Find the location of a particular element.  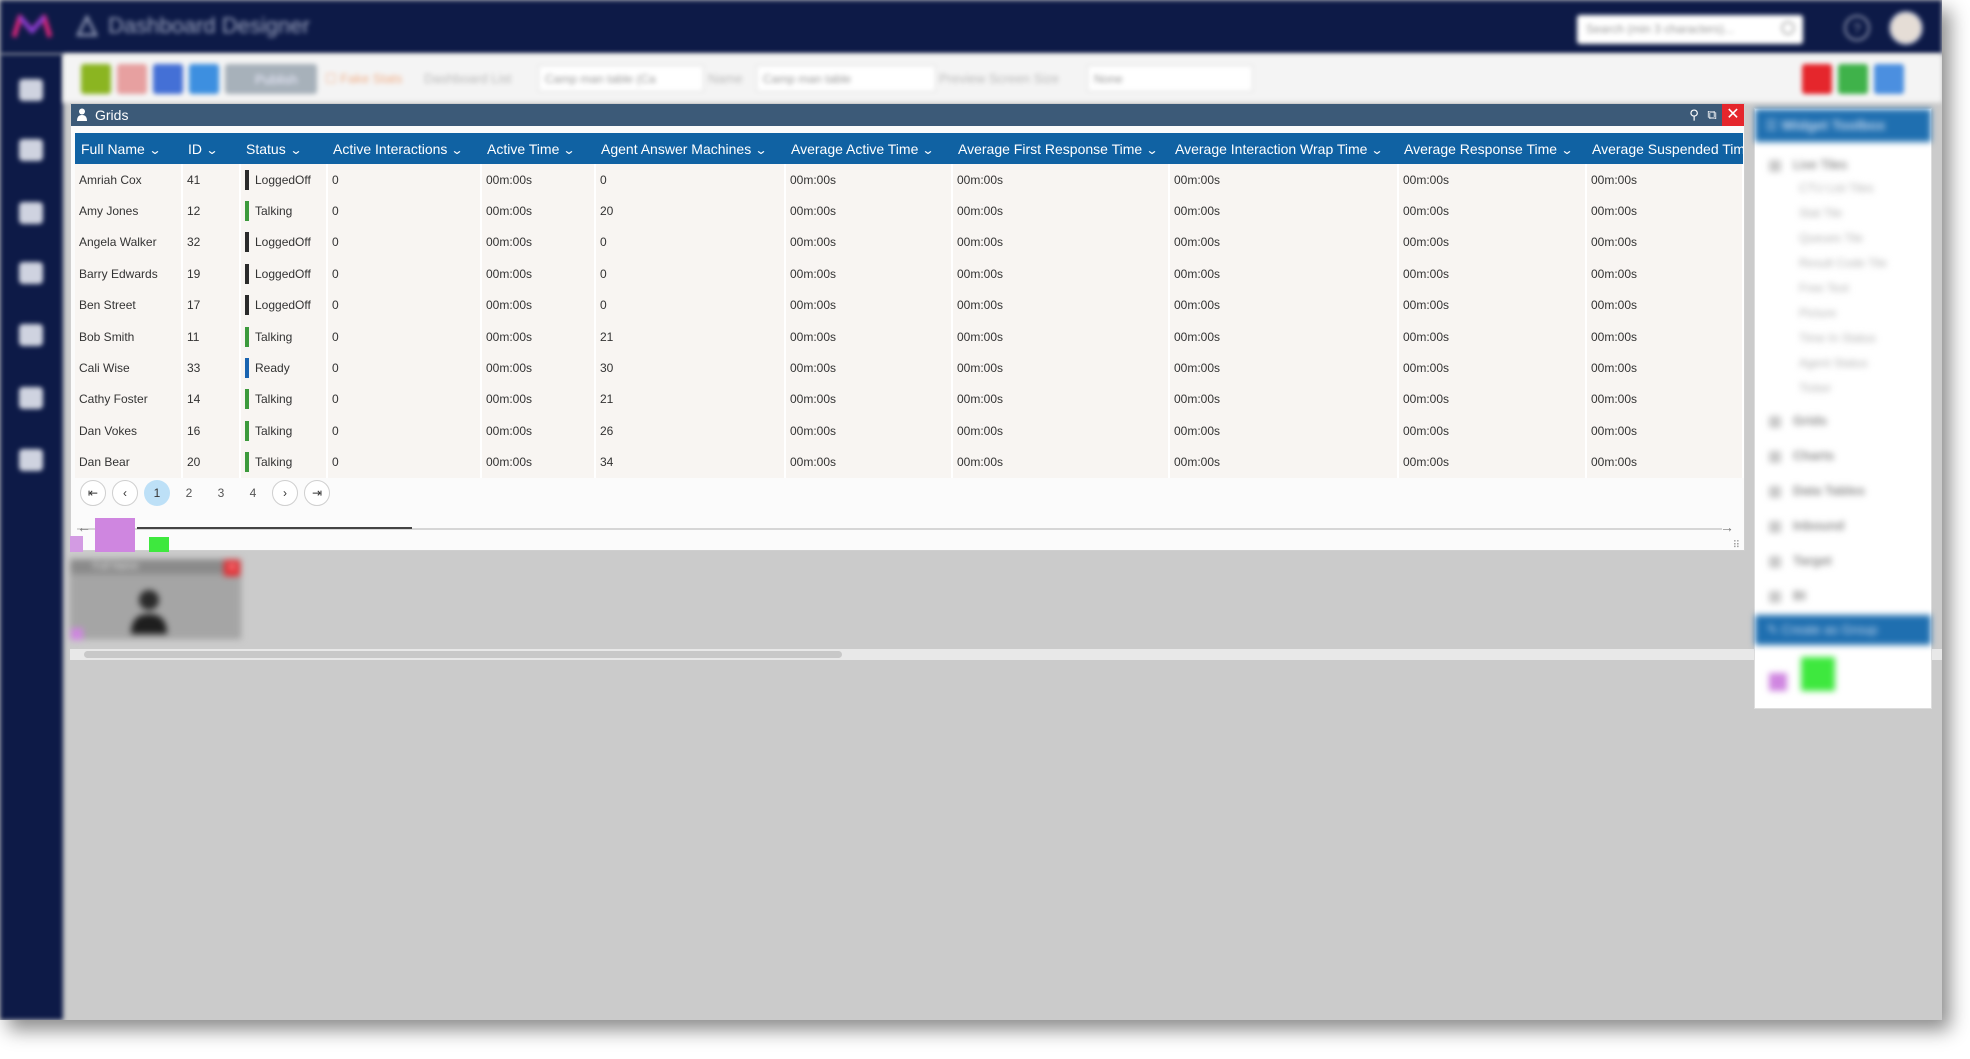

close-widget-button: ✕ is located at coordinates (1733, 115).